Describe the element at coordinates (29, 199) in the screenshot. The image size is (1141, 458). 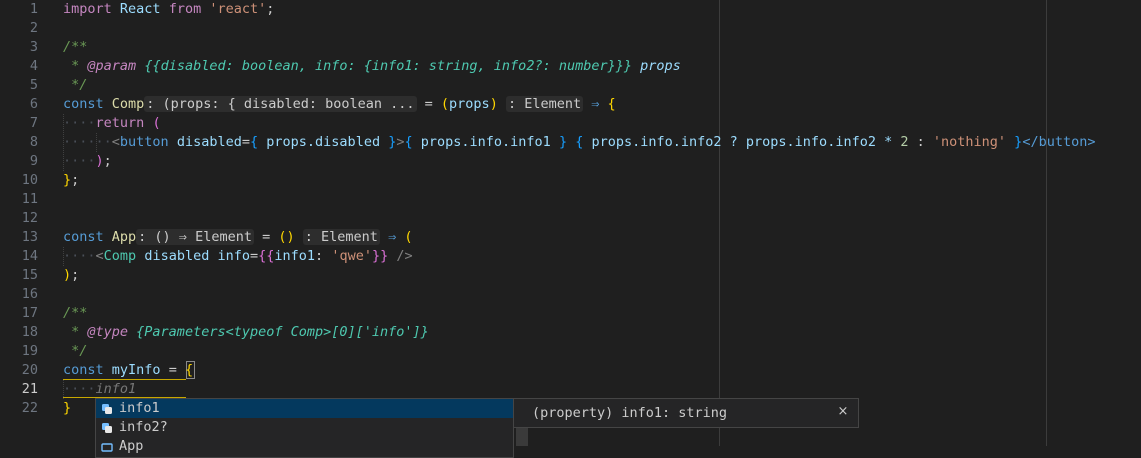
I see `line-number: 11` at that location.